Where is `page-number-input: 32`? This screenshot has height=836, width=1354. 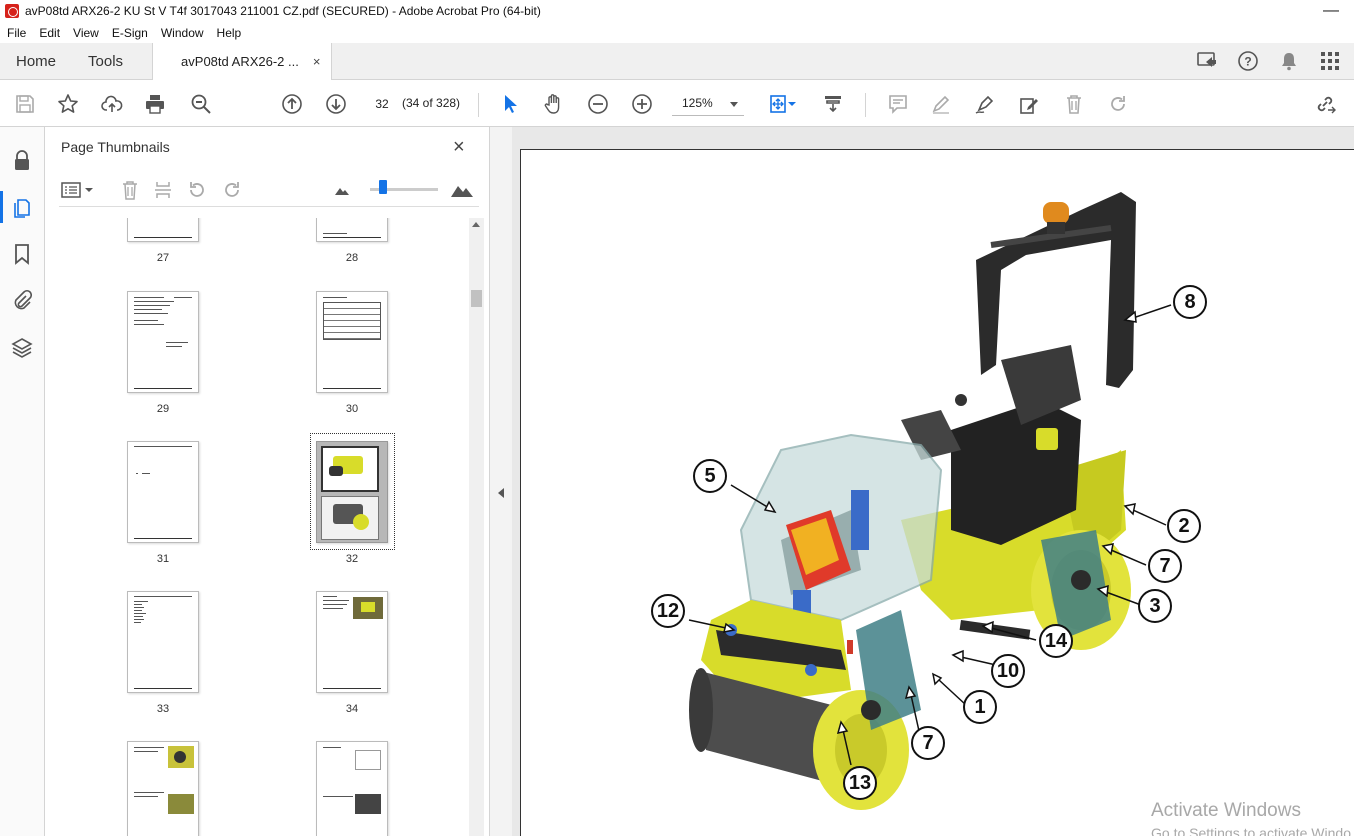 page-number-input: 32 is located at coordinates (382, 104).